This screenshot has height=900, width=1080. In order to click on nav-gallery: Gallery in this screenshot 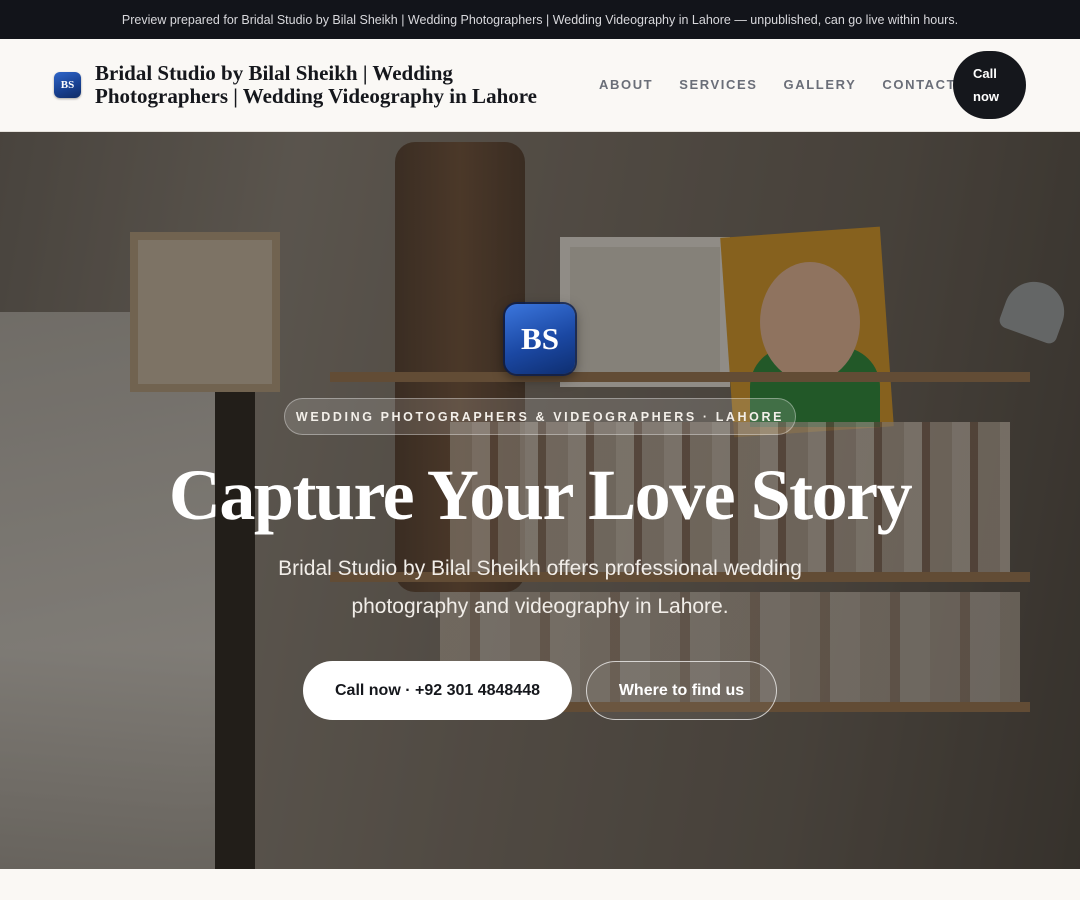, I will do `click(820, 84)`.